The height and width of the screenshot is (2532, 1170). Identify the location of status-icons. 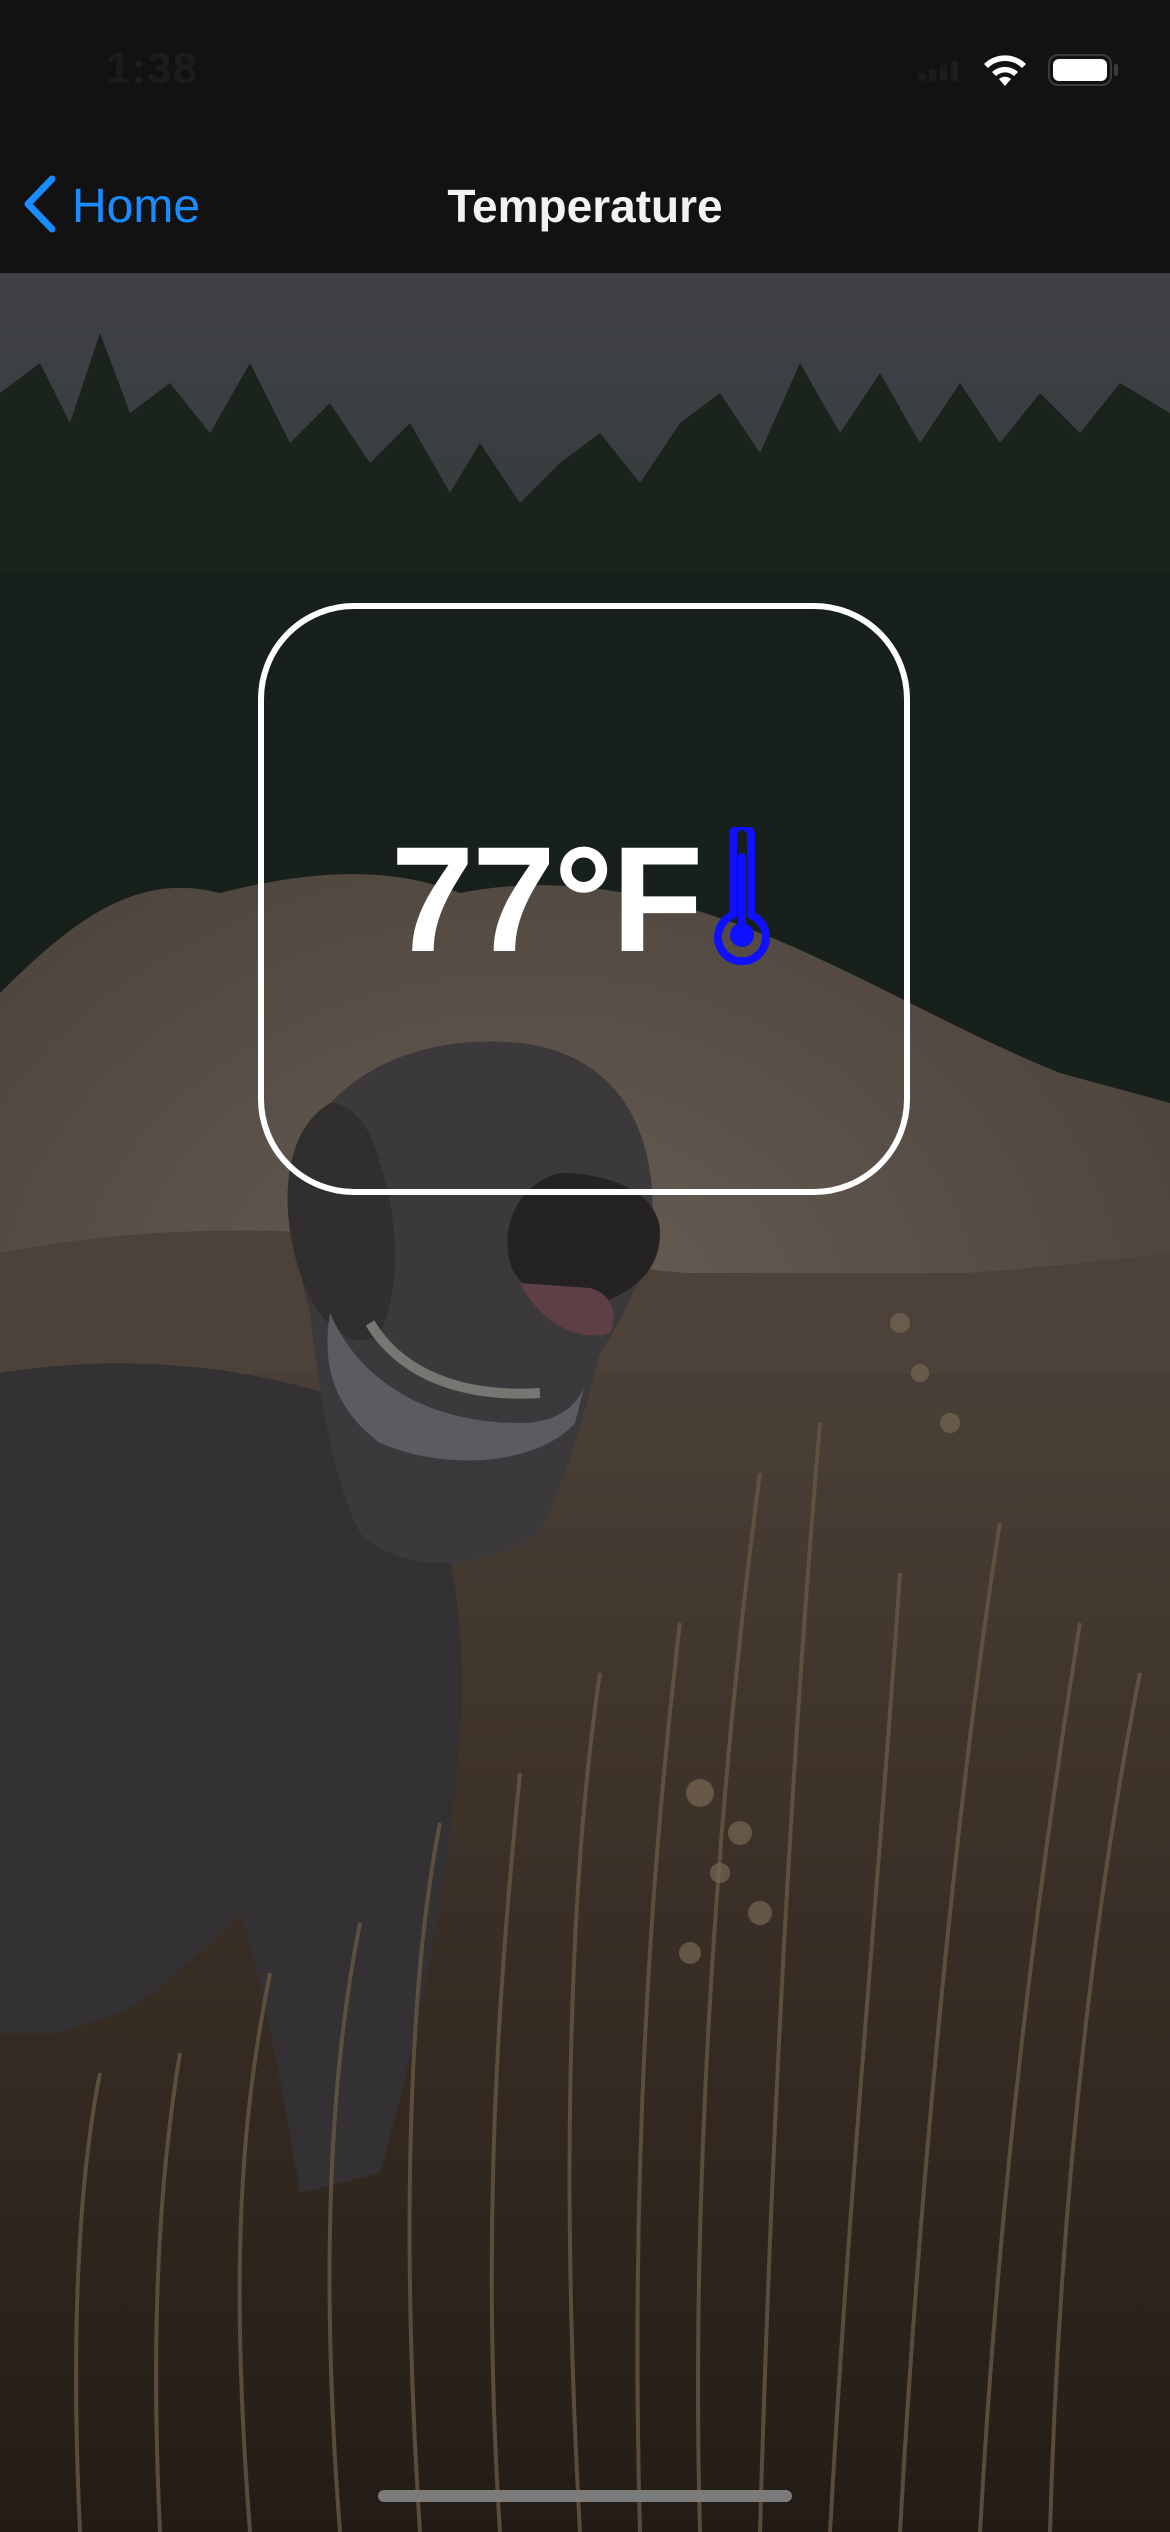
(1019, 72).